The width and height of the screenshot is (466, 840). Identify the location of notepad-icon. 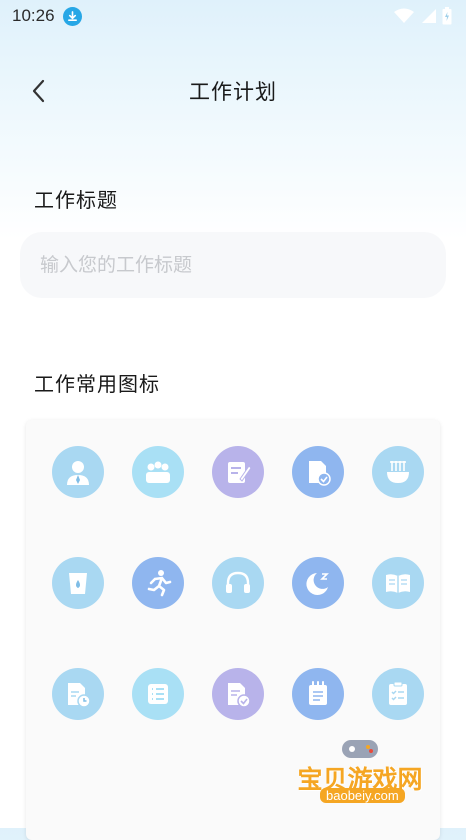
(318, 693).